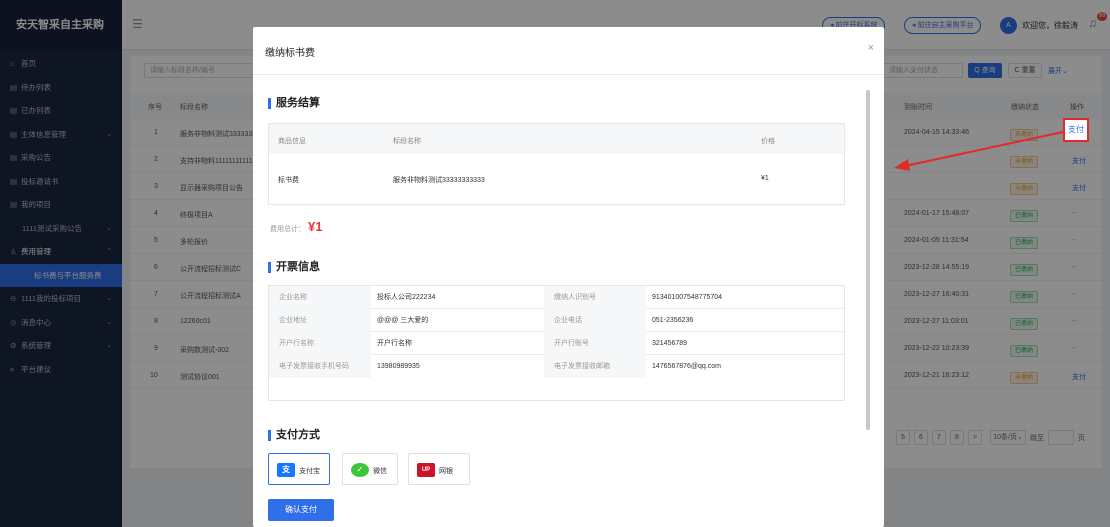 The width and height of the screenshot is (1110, 527). I want to click on close-icon: ×, so click(871, 48).